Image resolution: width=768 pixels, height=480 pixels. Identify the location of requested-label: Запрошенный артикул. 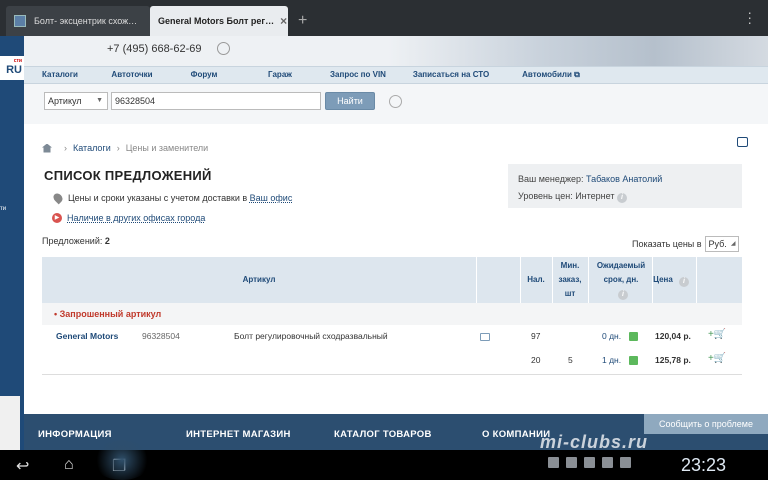
(110, 314).